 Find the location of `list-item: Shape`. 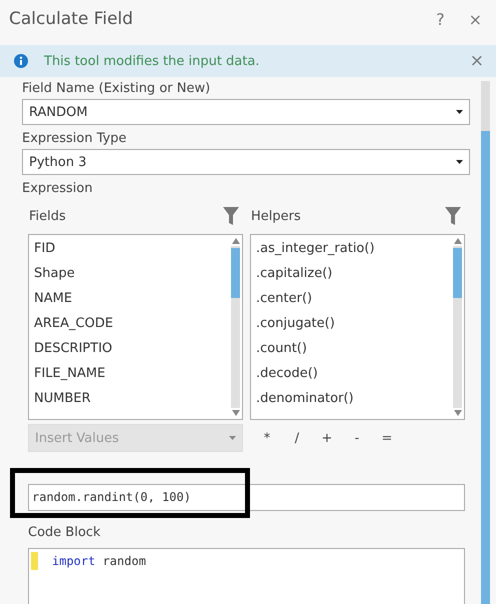

list-item: Shape is located at coordinates (129, 274).